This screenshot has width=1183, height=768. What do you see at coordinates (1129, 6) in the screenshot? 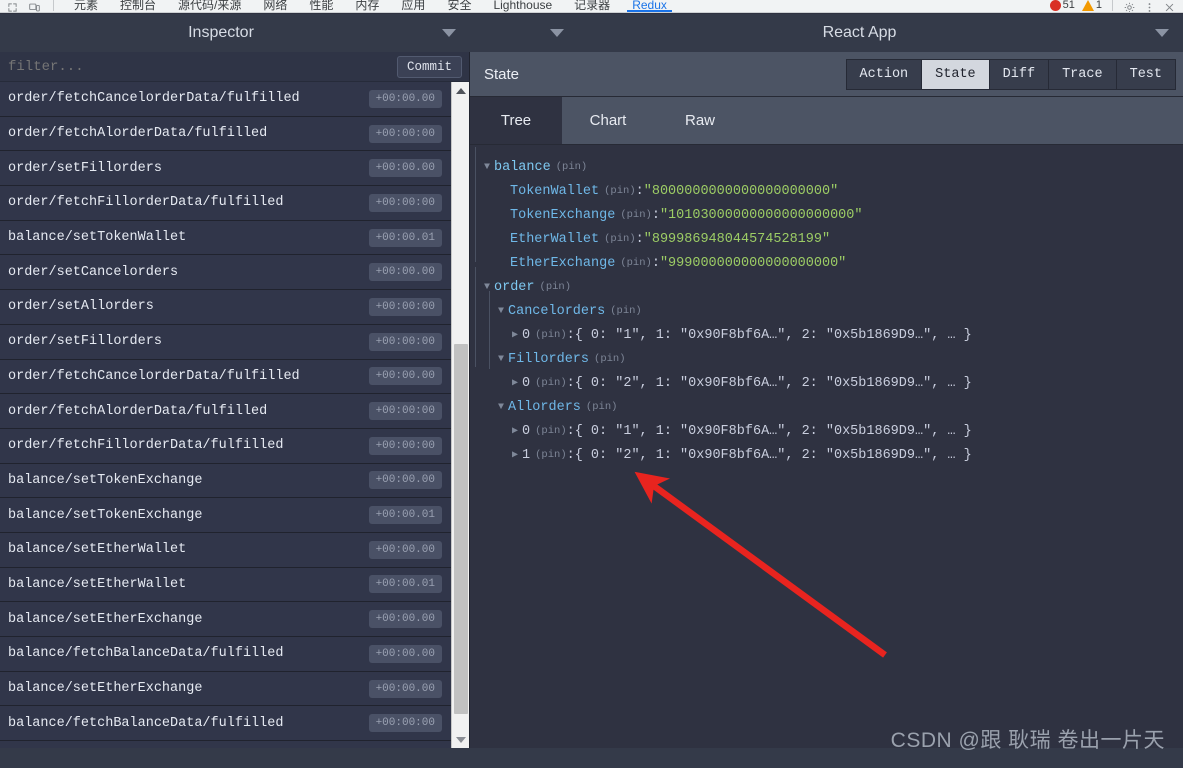
I see `gear-icon` at bounding box center [1129, 6].